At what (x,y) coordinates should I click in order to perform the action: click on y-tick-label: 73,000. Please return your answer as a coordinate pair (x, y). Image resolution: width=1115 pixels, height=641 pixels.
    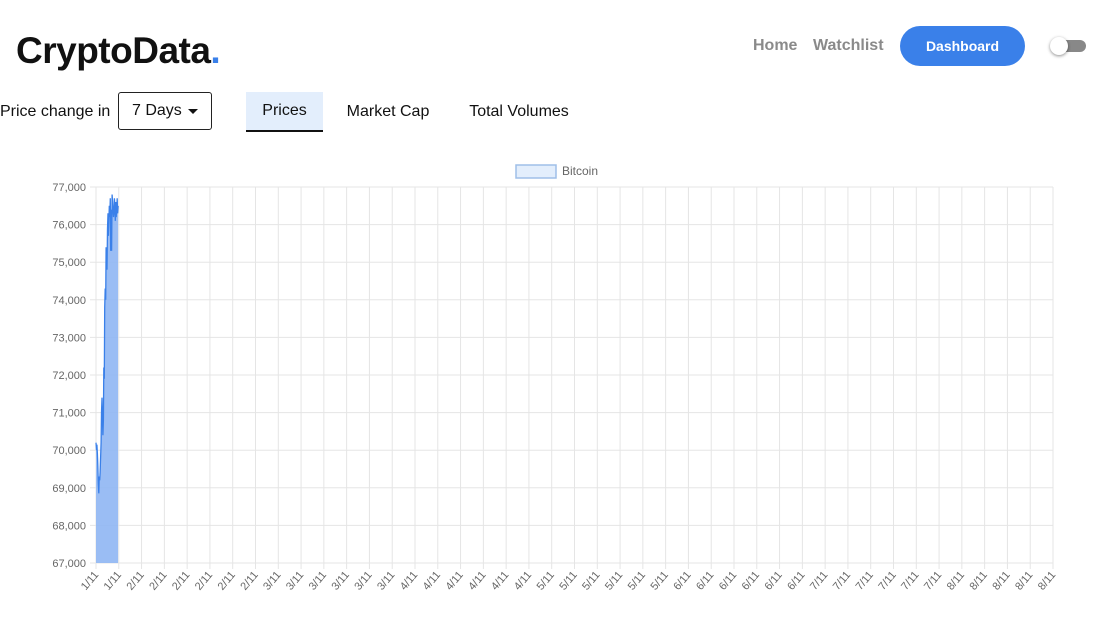
    Looking at the image, I should click on (69, 338).